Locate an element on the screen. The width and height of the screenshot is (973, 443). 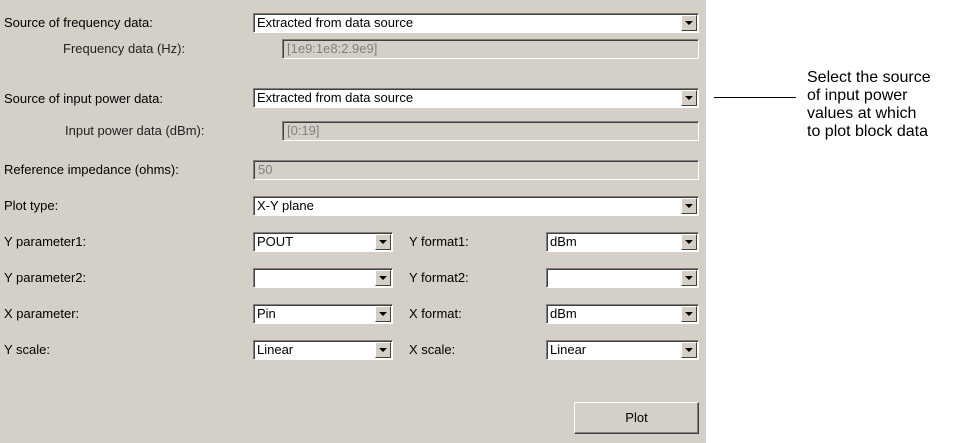
y-parameter2-dropdown is located at coordinates (323, 278).